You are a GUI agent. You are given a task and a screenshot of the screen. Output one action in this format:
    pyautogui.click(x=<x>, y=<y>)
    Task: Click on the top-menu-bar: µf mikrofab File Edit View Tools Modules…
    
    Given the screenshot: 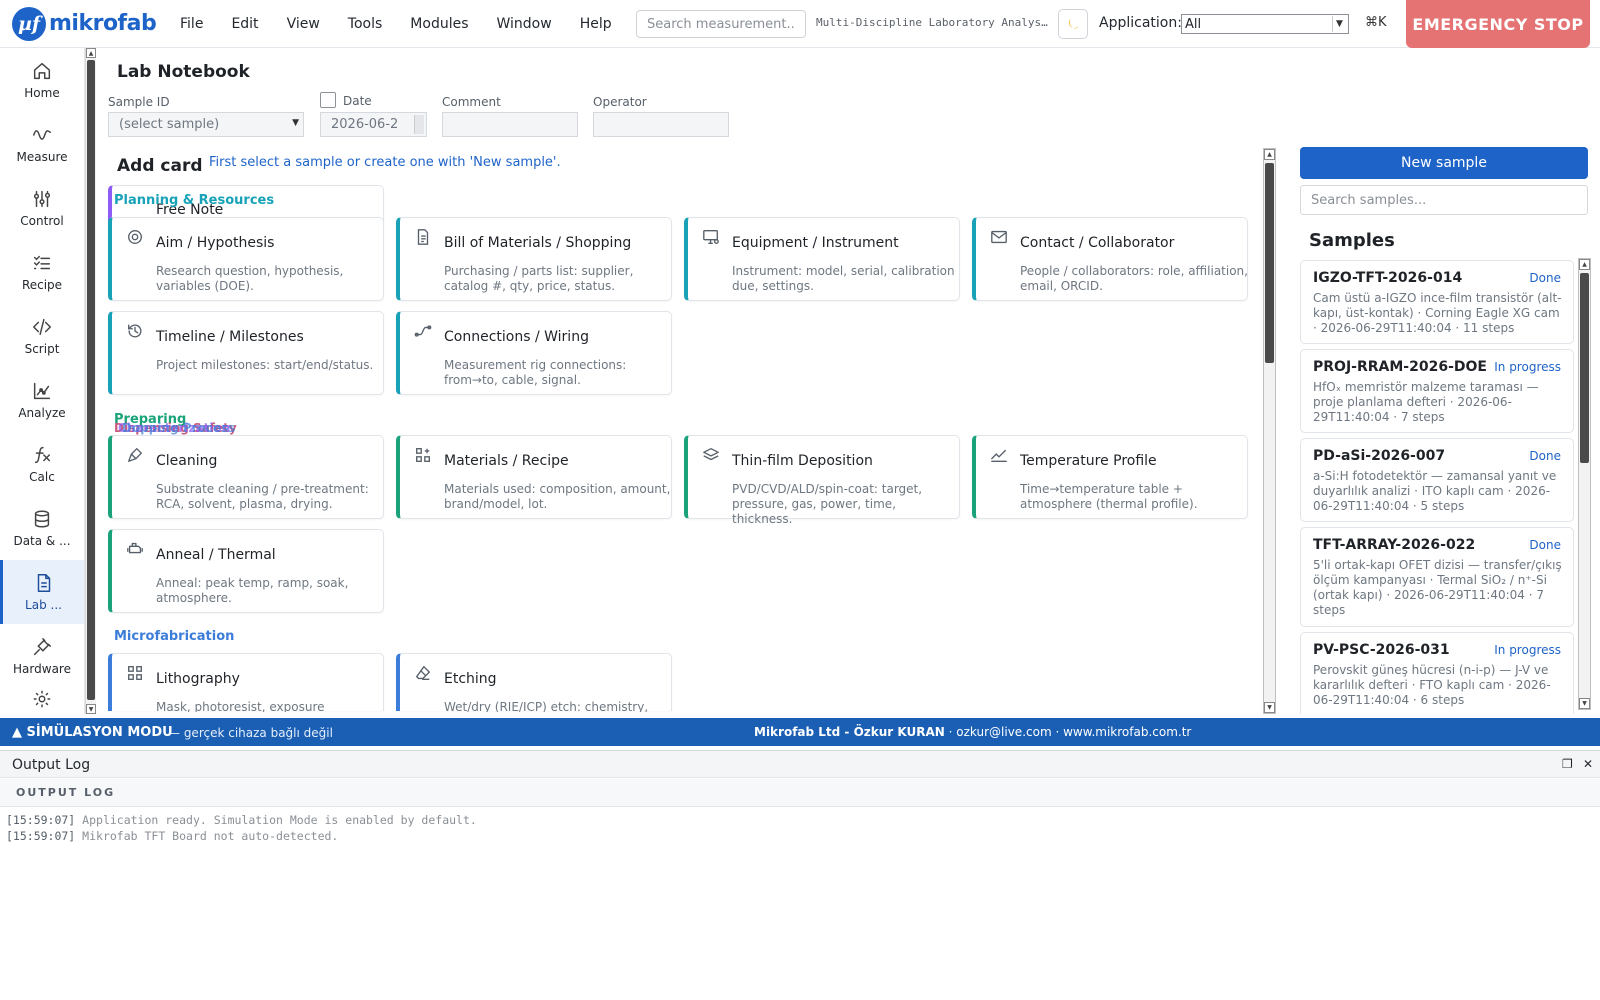 What is the action you would take?
    pyautogui.click(x=800, y=24)
    